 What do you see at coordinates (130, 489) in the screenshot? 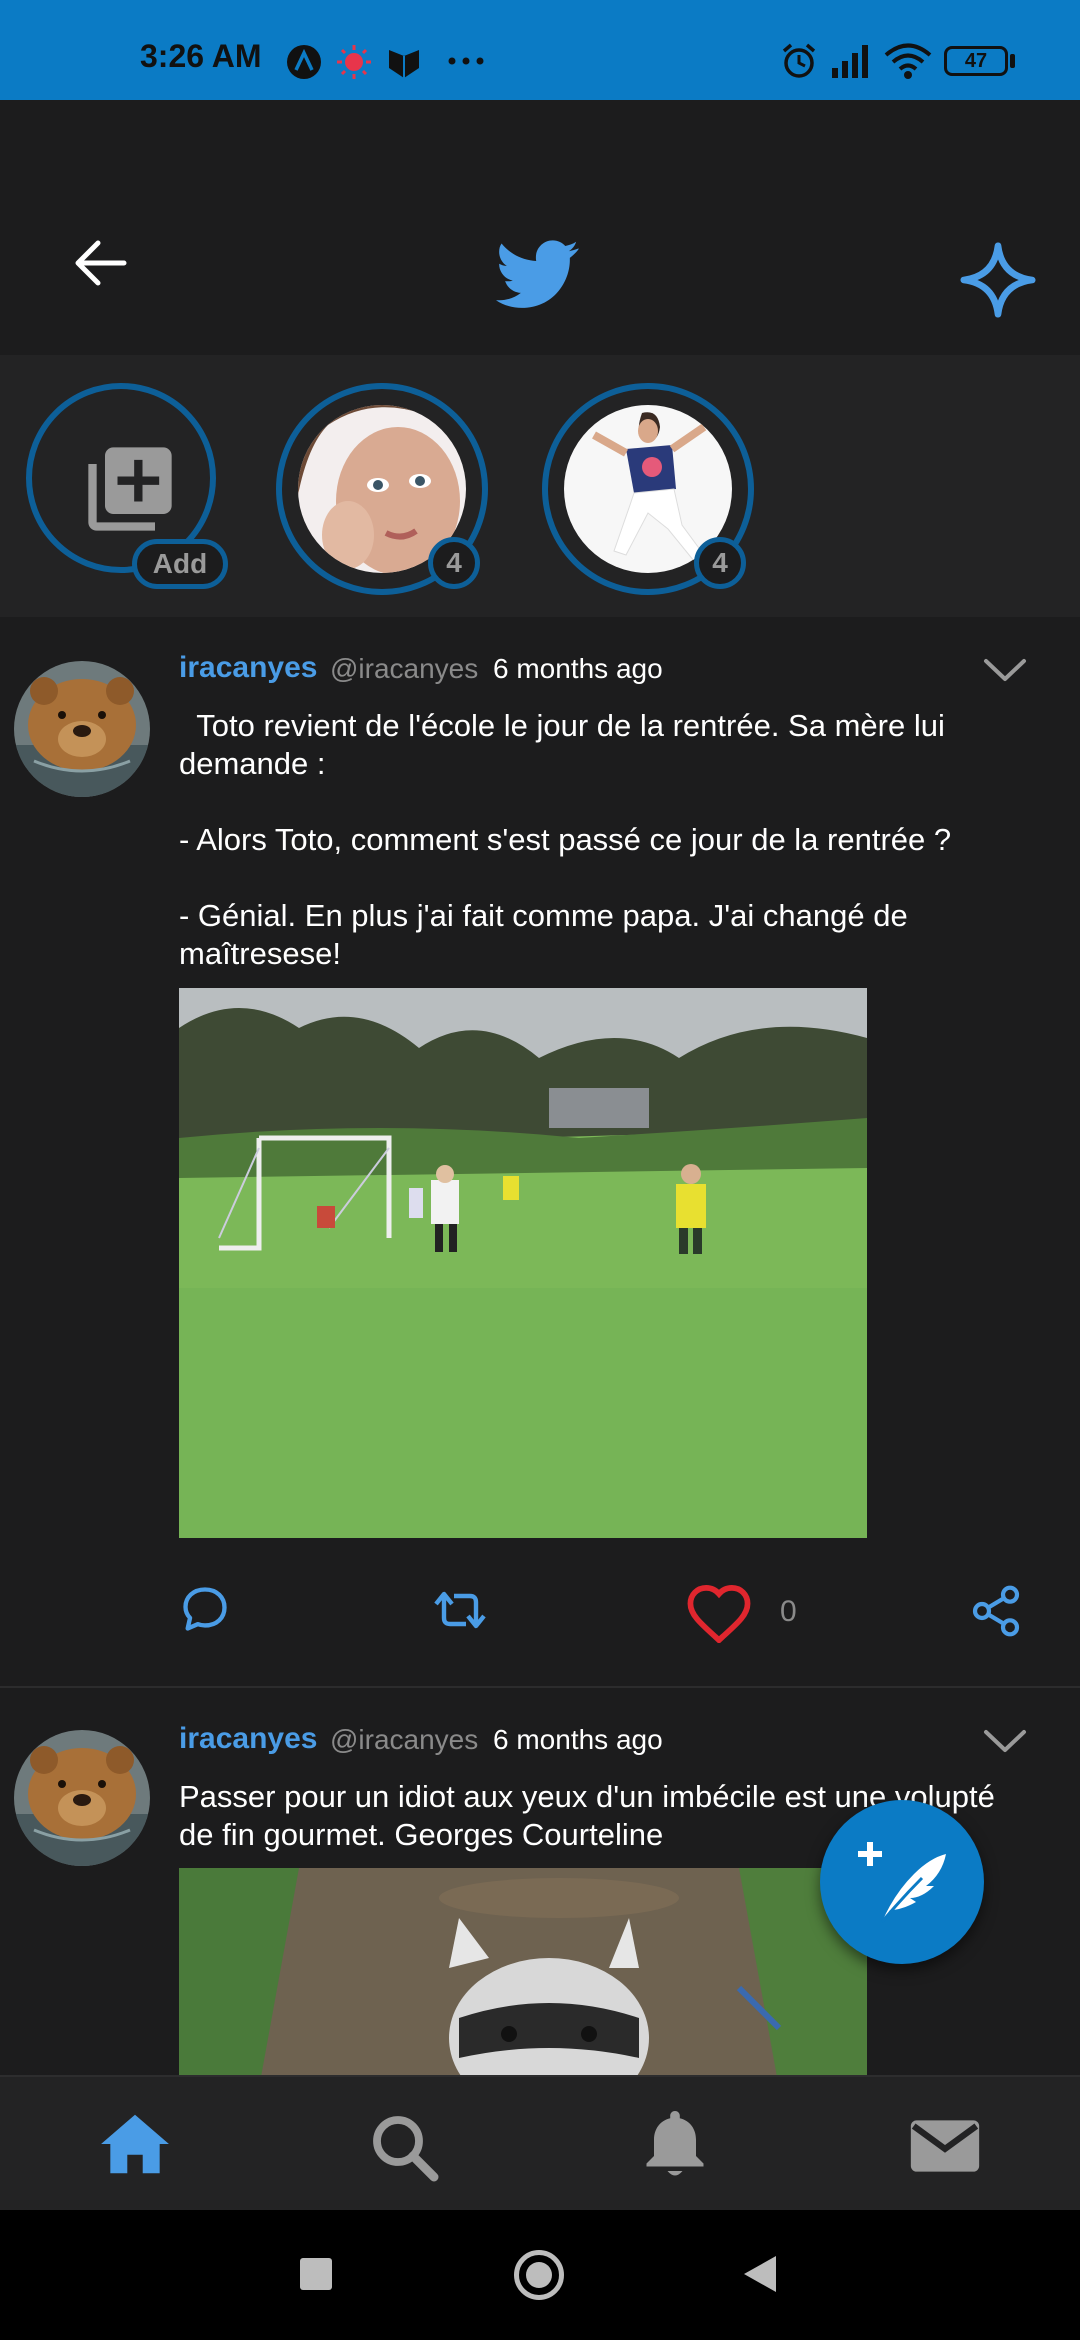
I see `add-stack-icon` at bounding box center [130, 489].